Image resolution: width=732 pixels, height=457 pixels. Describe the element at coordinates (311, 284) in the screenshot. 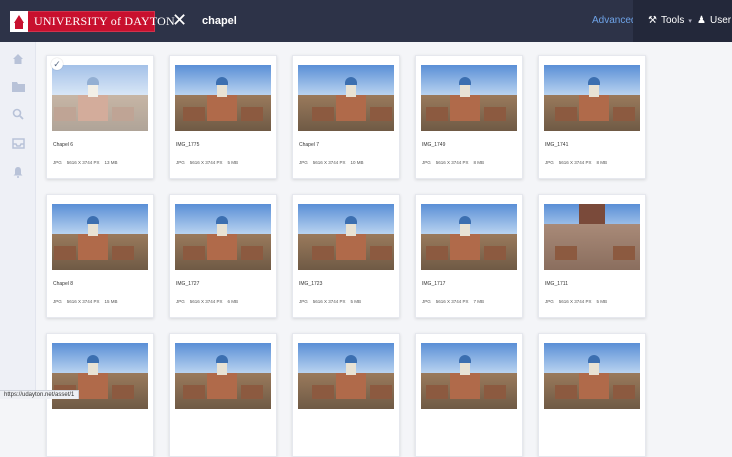

I see `asset-title: IMG_1723` at that location.